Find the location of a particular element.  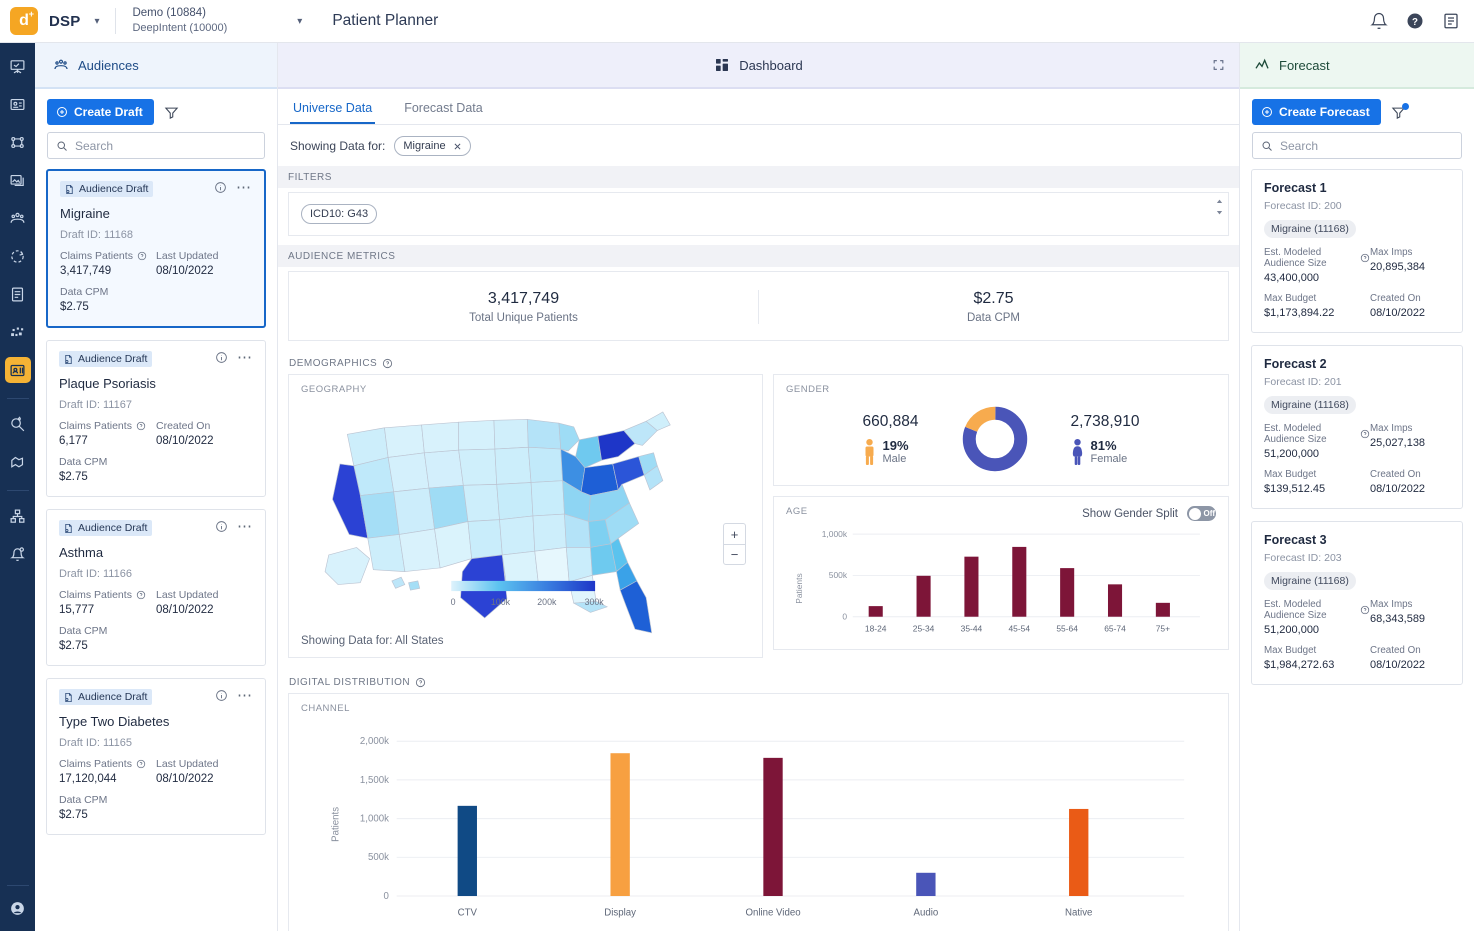

map-zoom-out-button: − is located at coordinates (734, 554).